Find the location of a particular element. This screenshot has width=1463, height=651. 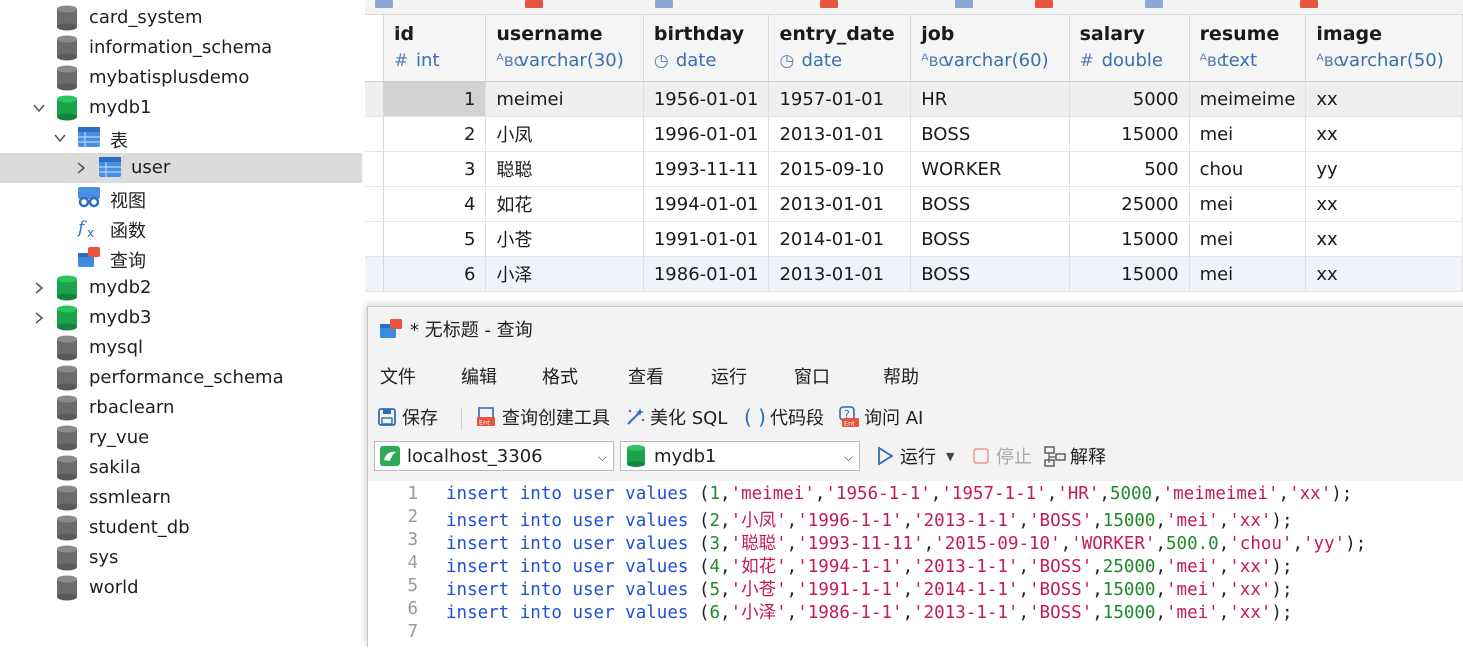

tree-item-tables-folder: 表 is located at coordinates (180, 138).